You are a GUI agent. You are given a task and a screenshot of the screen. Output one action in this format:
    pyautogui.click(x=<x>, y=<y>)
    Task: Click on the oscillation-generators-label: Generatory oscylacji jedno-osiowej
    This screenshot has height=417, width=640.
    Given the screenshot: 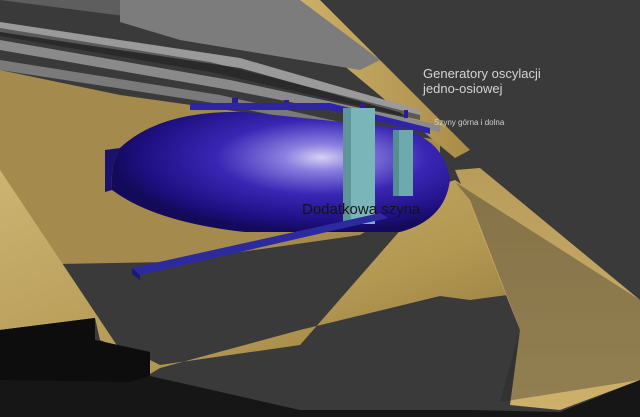 What is the action you would take?
    pyautogui.click(x=482, y=81)
    